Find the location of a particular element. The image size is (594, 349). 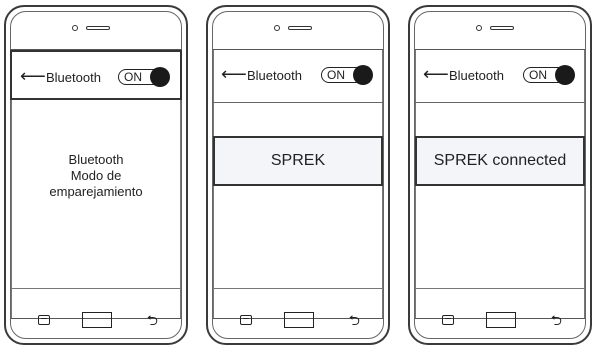

content-line: Modo de is located at coordinates (96, 175).